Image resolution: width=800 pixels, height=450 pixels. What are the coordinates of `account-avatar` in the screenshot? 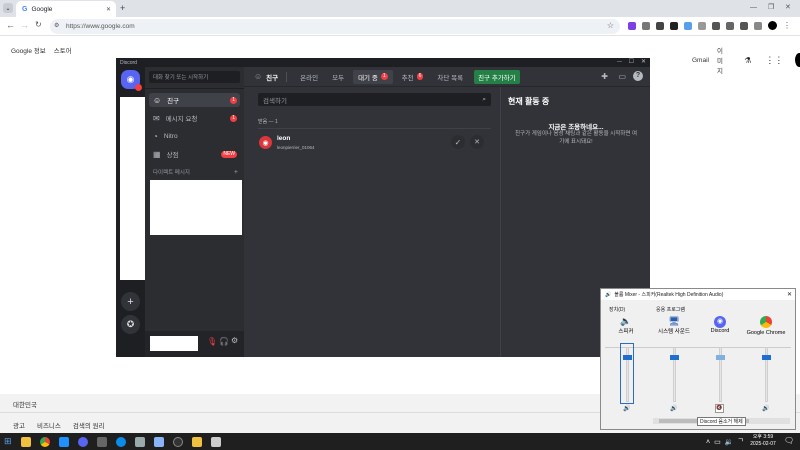 It's located at (797, 60).